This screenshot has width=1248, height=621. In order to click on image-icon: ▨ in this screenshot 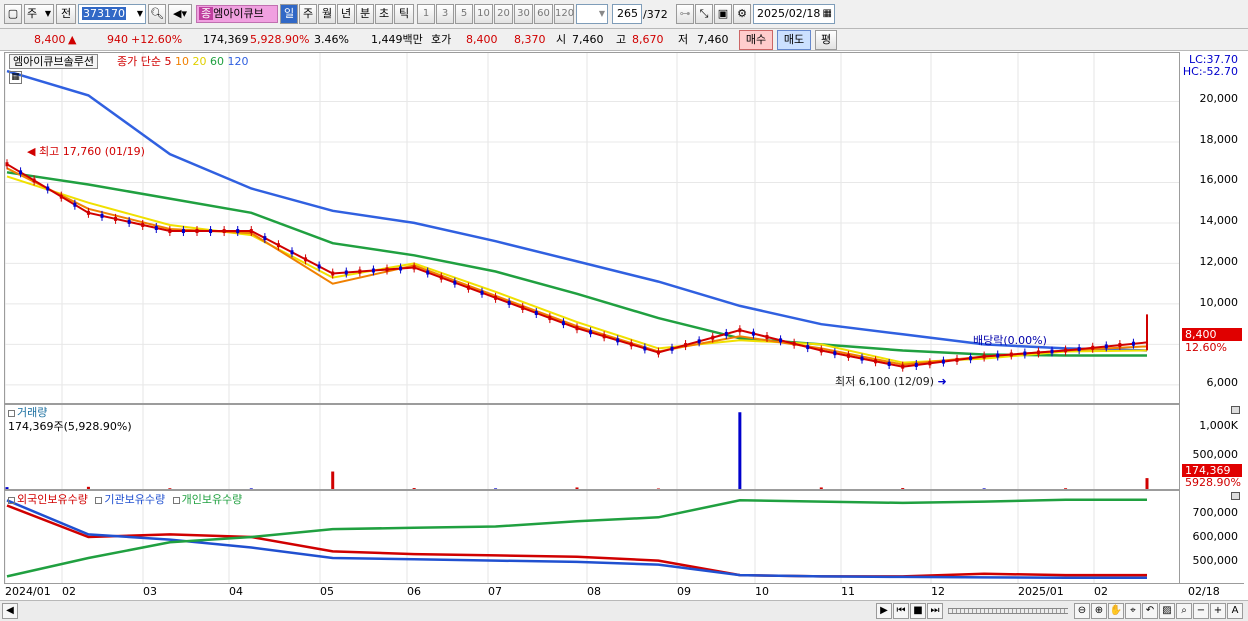, I will do `click(1167, 611)`.